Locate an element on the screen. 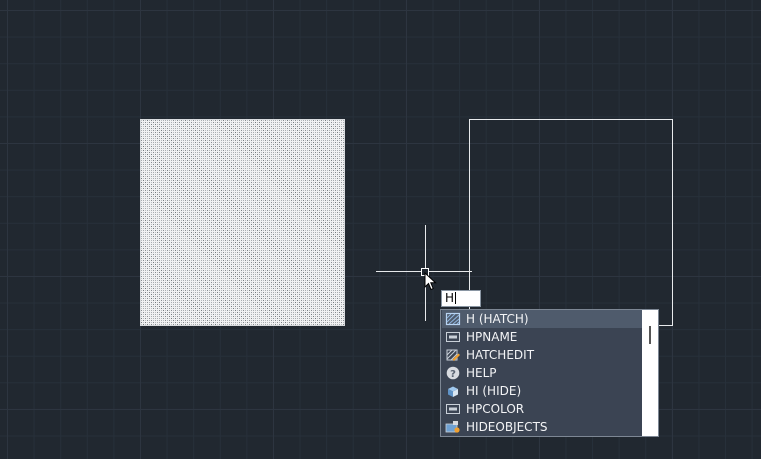  outline-rectangle is located at coordinates (571, 222).